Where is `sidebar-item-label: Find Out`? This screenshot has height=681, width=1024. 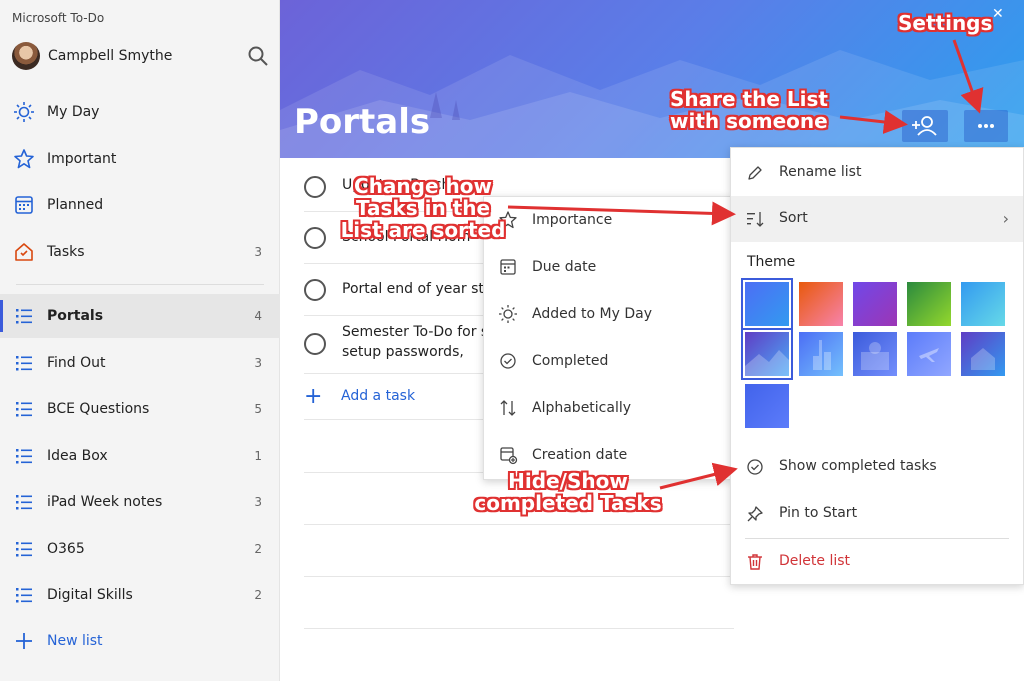
sidebar-item-label: Find Out is located at coordinates (76, 363).